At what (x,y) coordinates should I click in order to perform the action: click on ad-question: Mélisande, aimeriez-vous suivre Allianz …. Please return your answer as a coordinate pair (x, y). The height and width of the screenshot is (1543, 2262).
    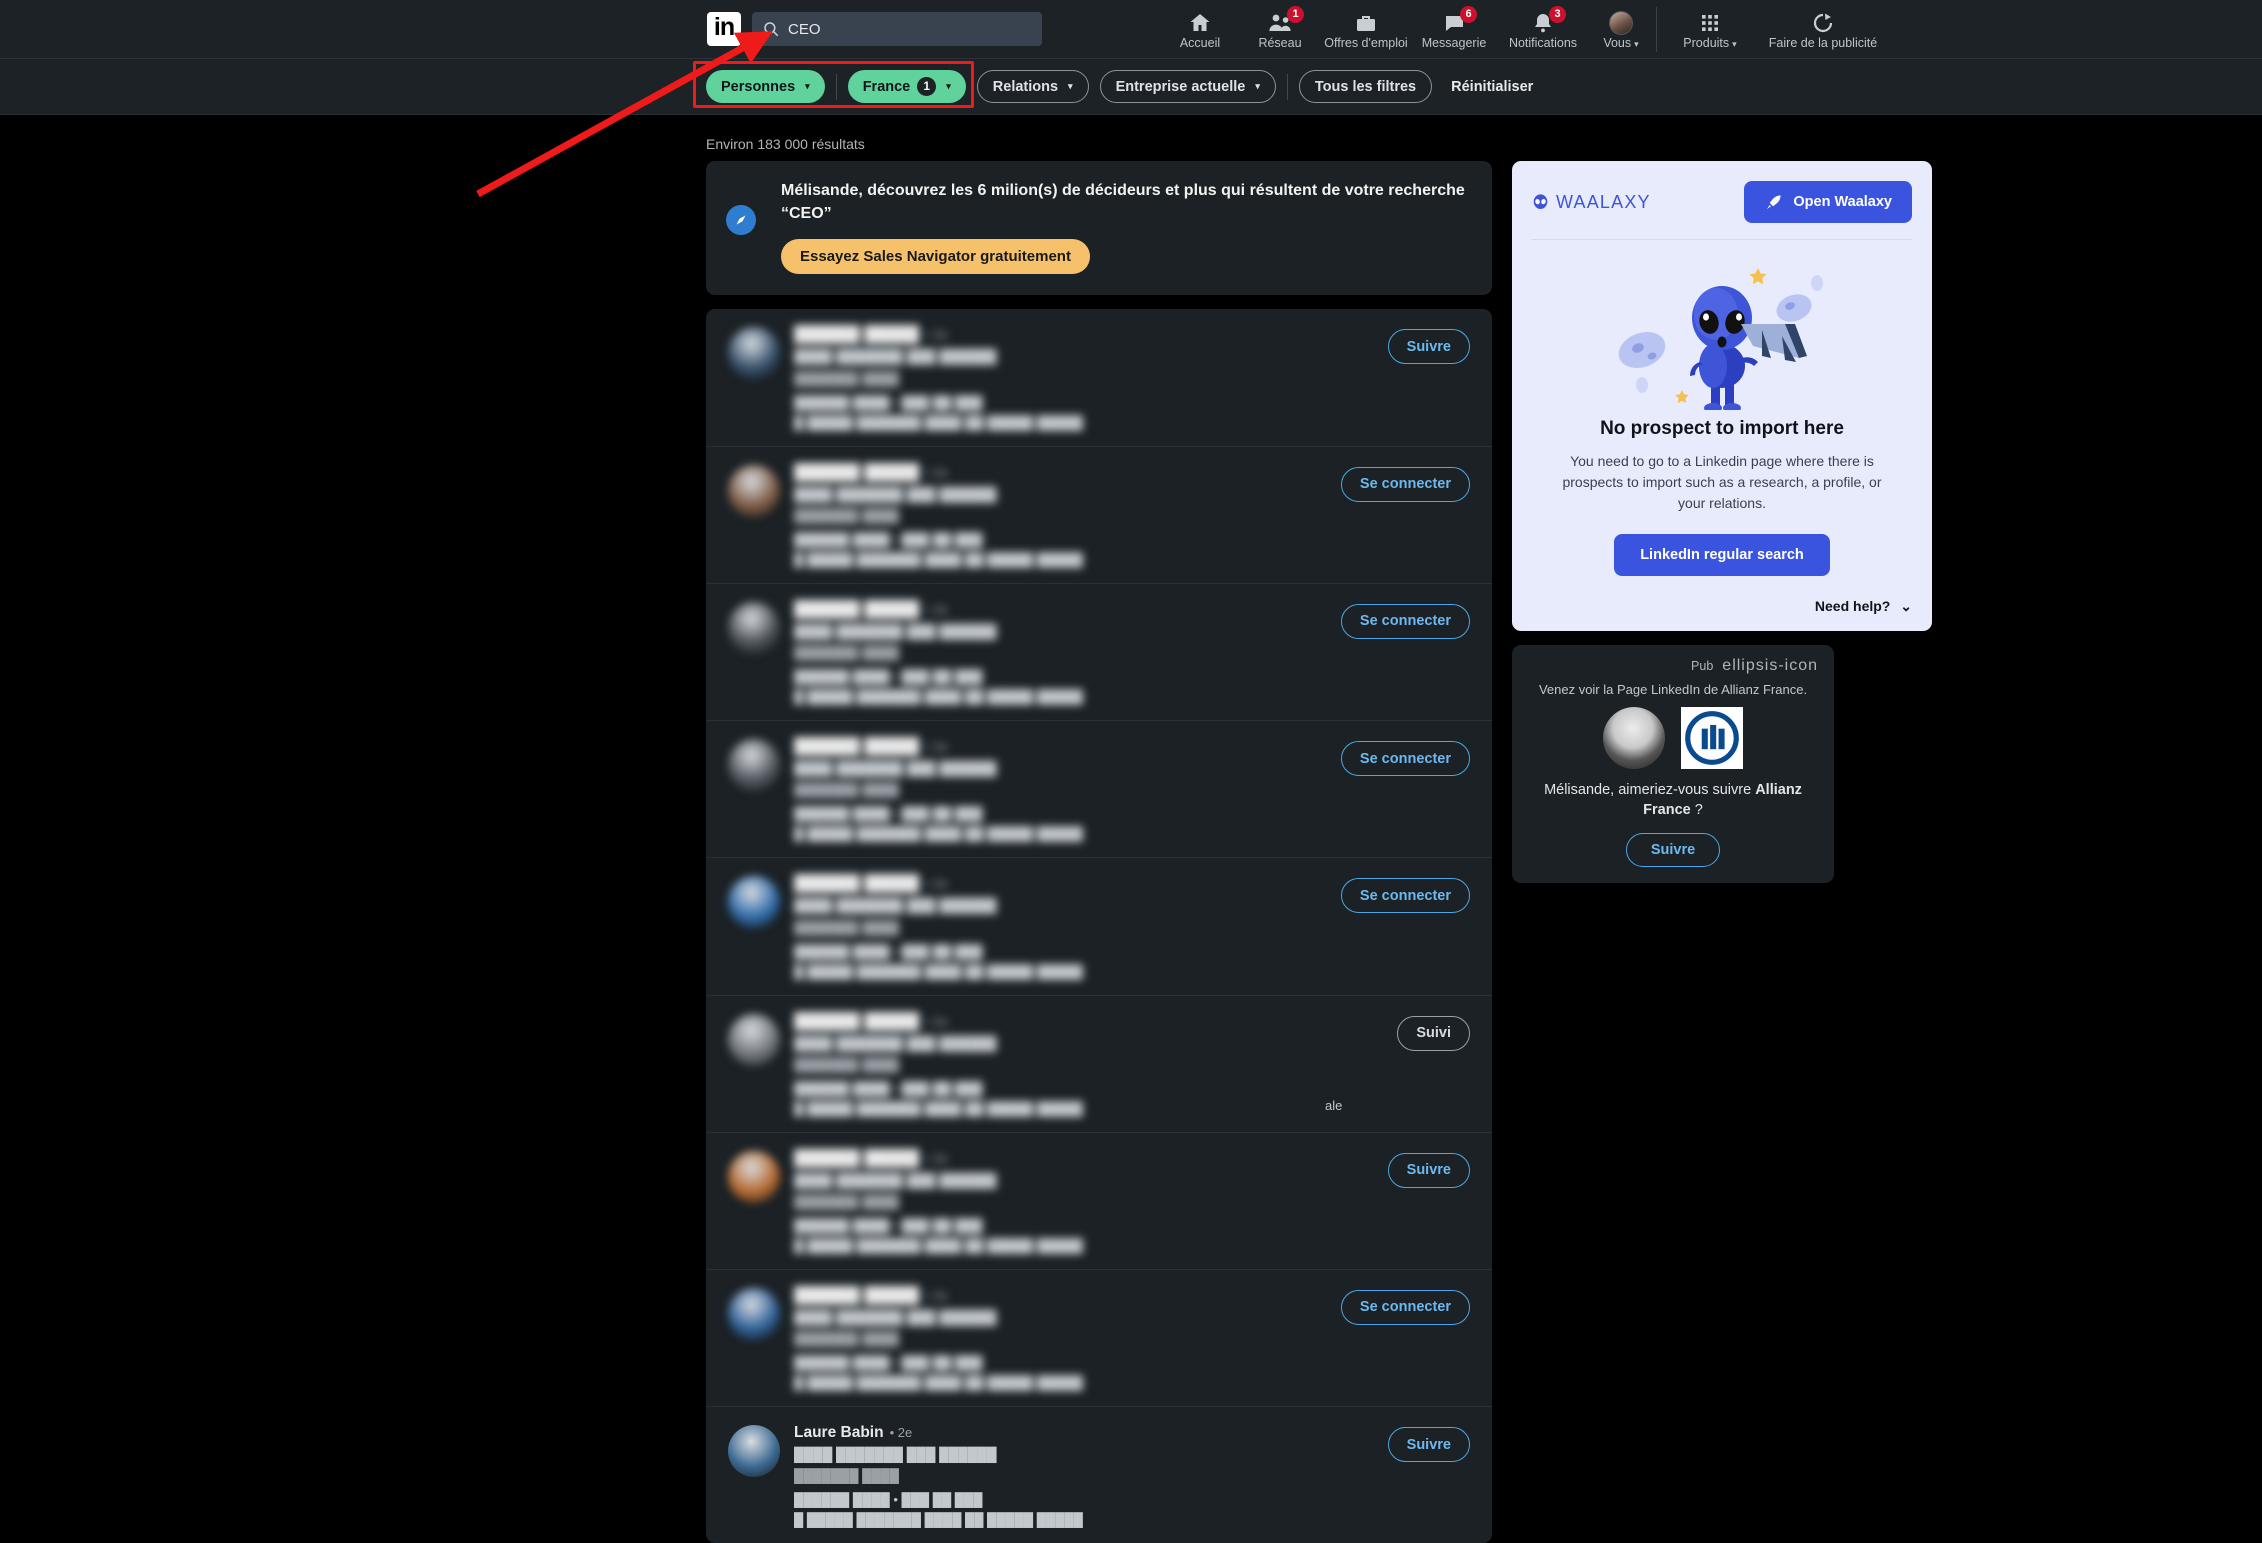
    Looking at the image, I should click on (1673, 800).